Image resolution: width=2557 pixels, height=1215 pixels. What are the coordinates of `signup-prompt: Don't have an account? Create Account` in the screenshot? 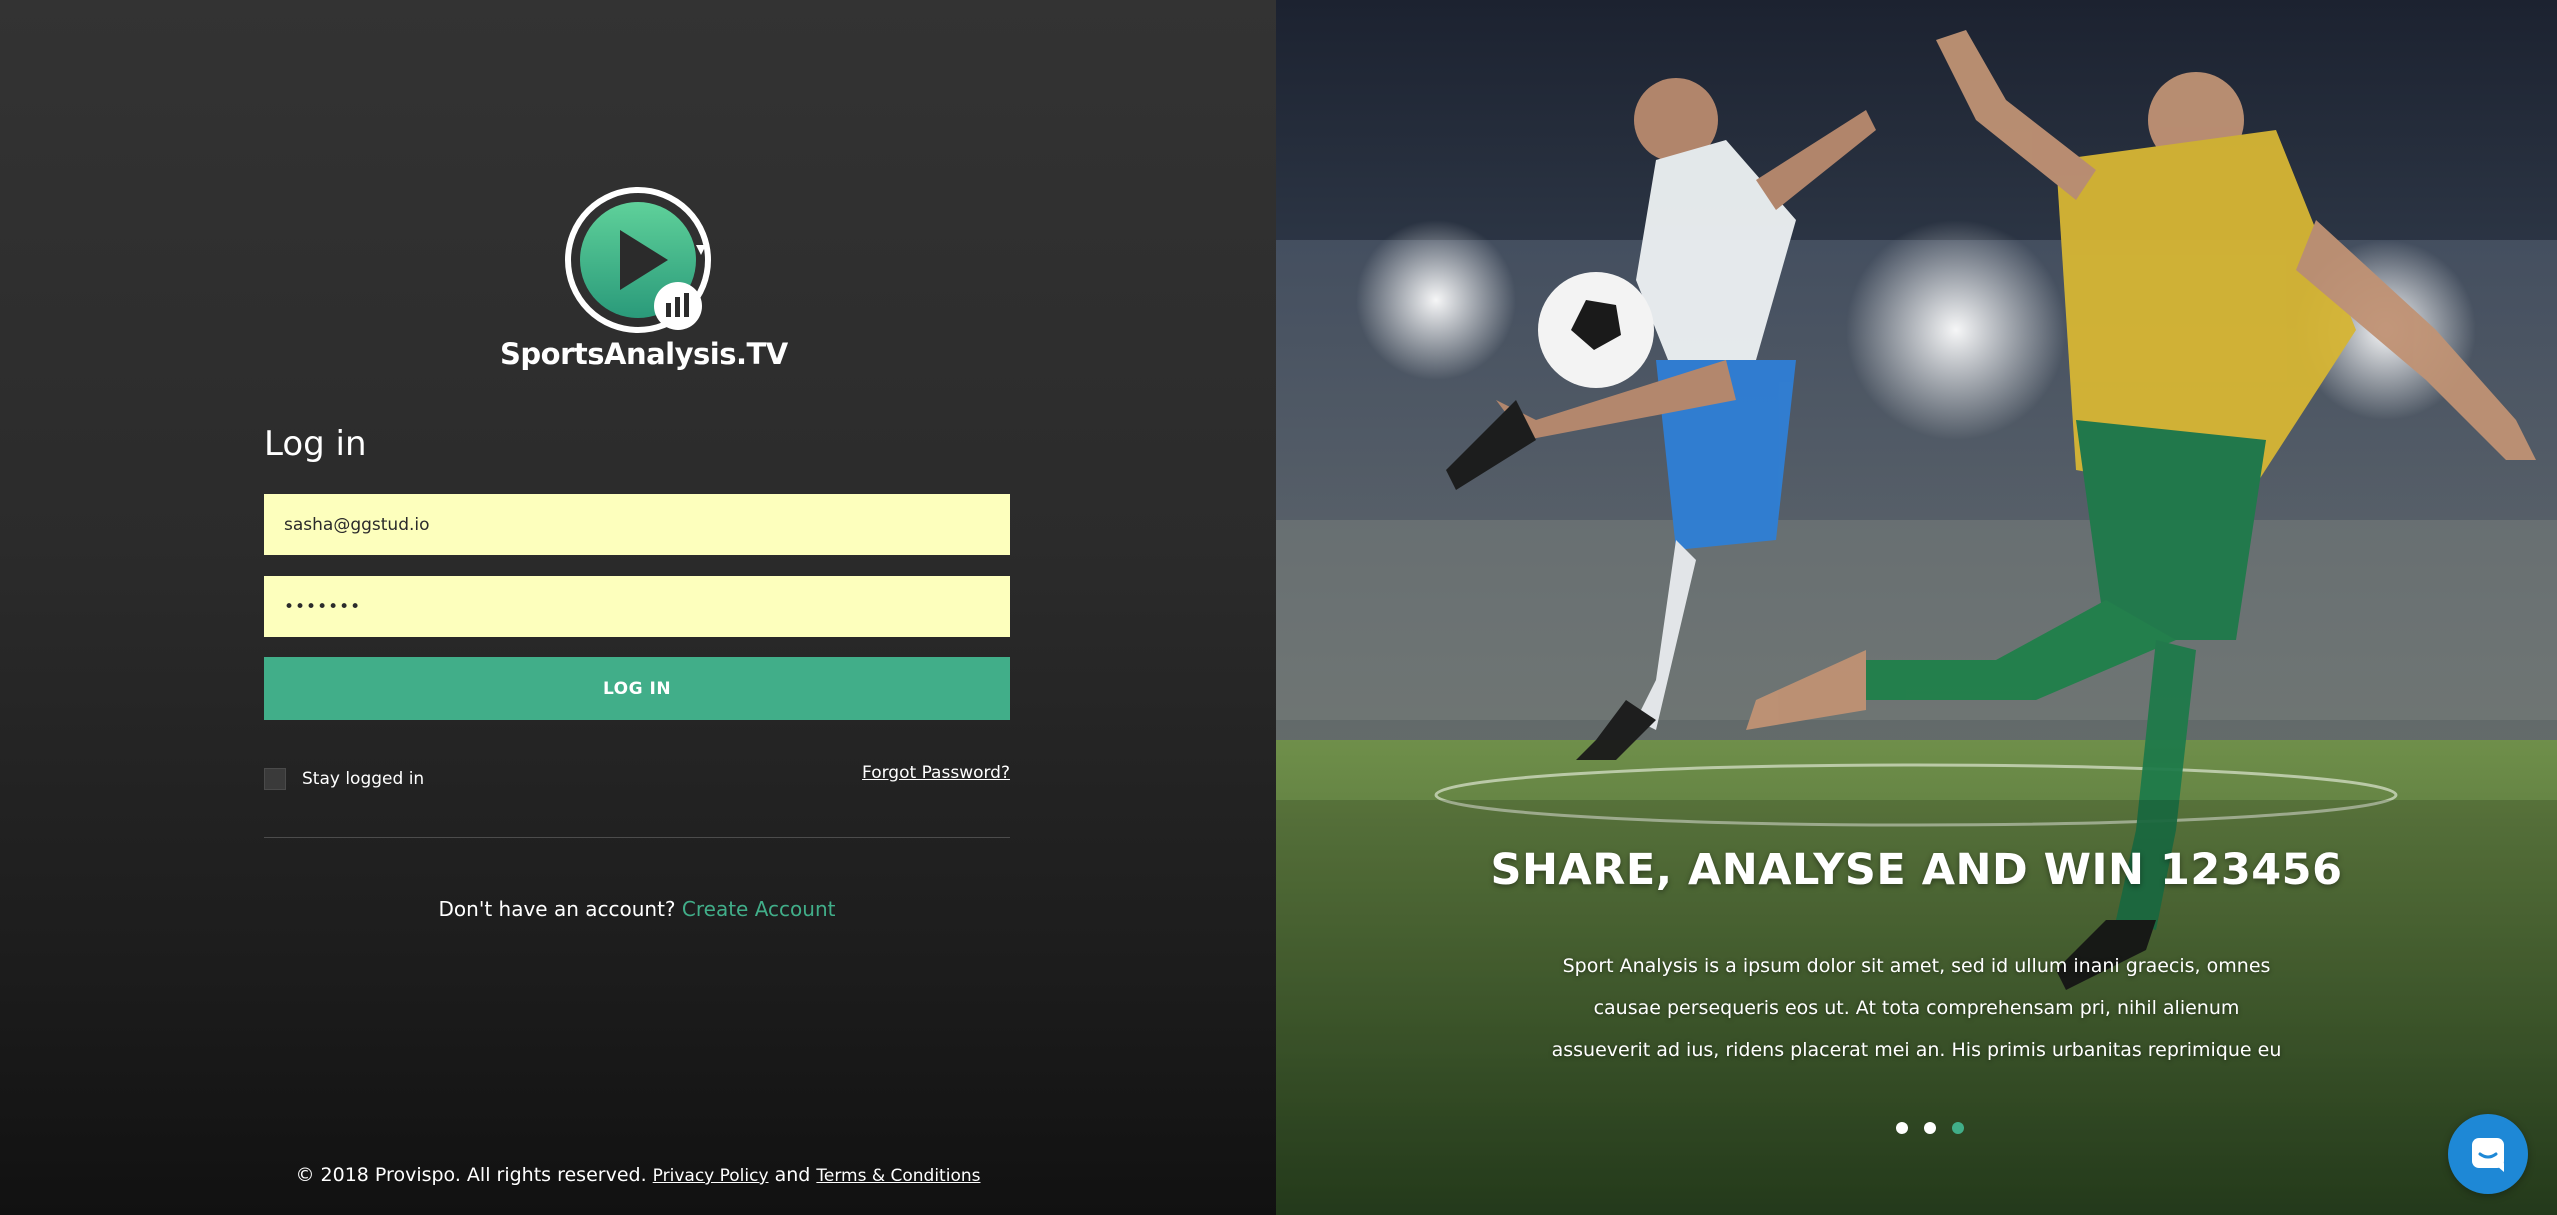 It's located at (637, 909).